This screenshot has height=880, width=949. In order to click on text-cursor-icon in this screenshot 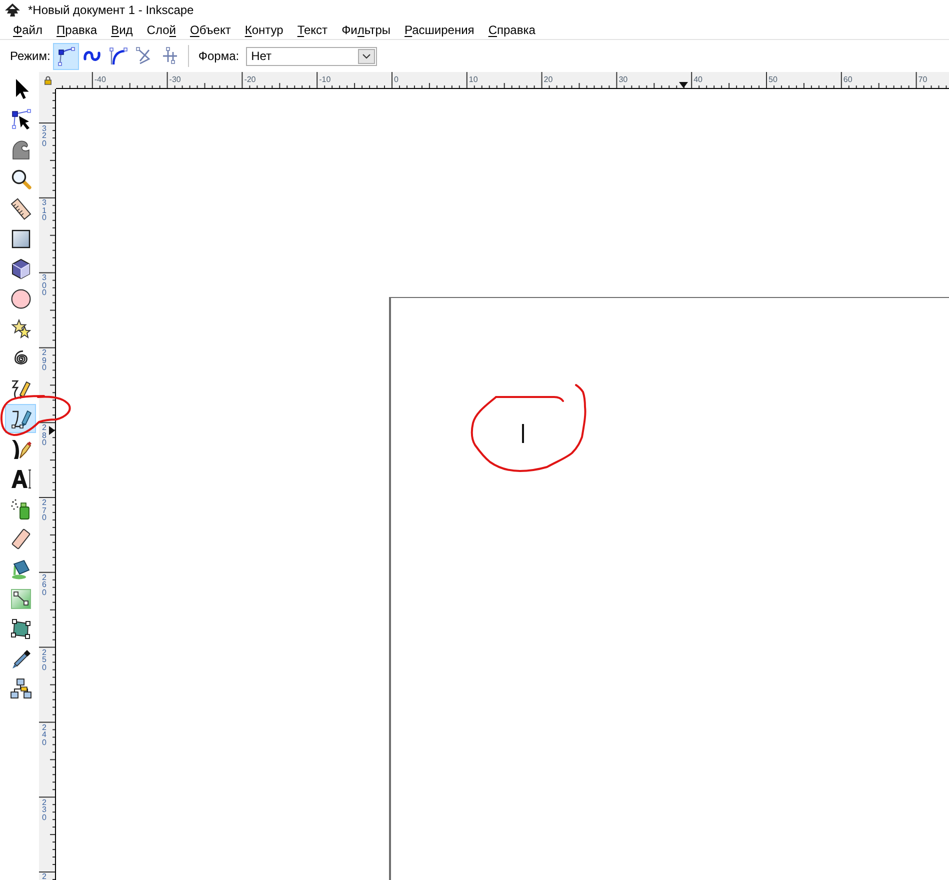, I will do `click(523, 433)`.